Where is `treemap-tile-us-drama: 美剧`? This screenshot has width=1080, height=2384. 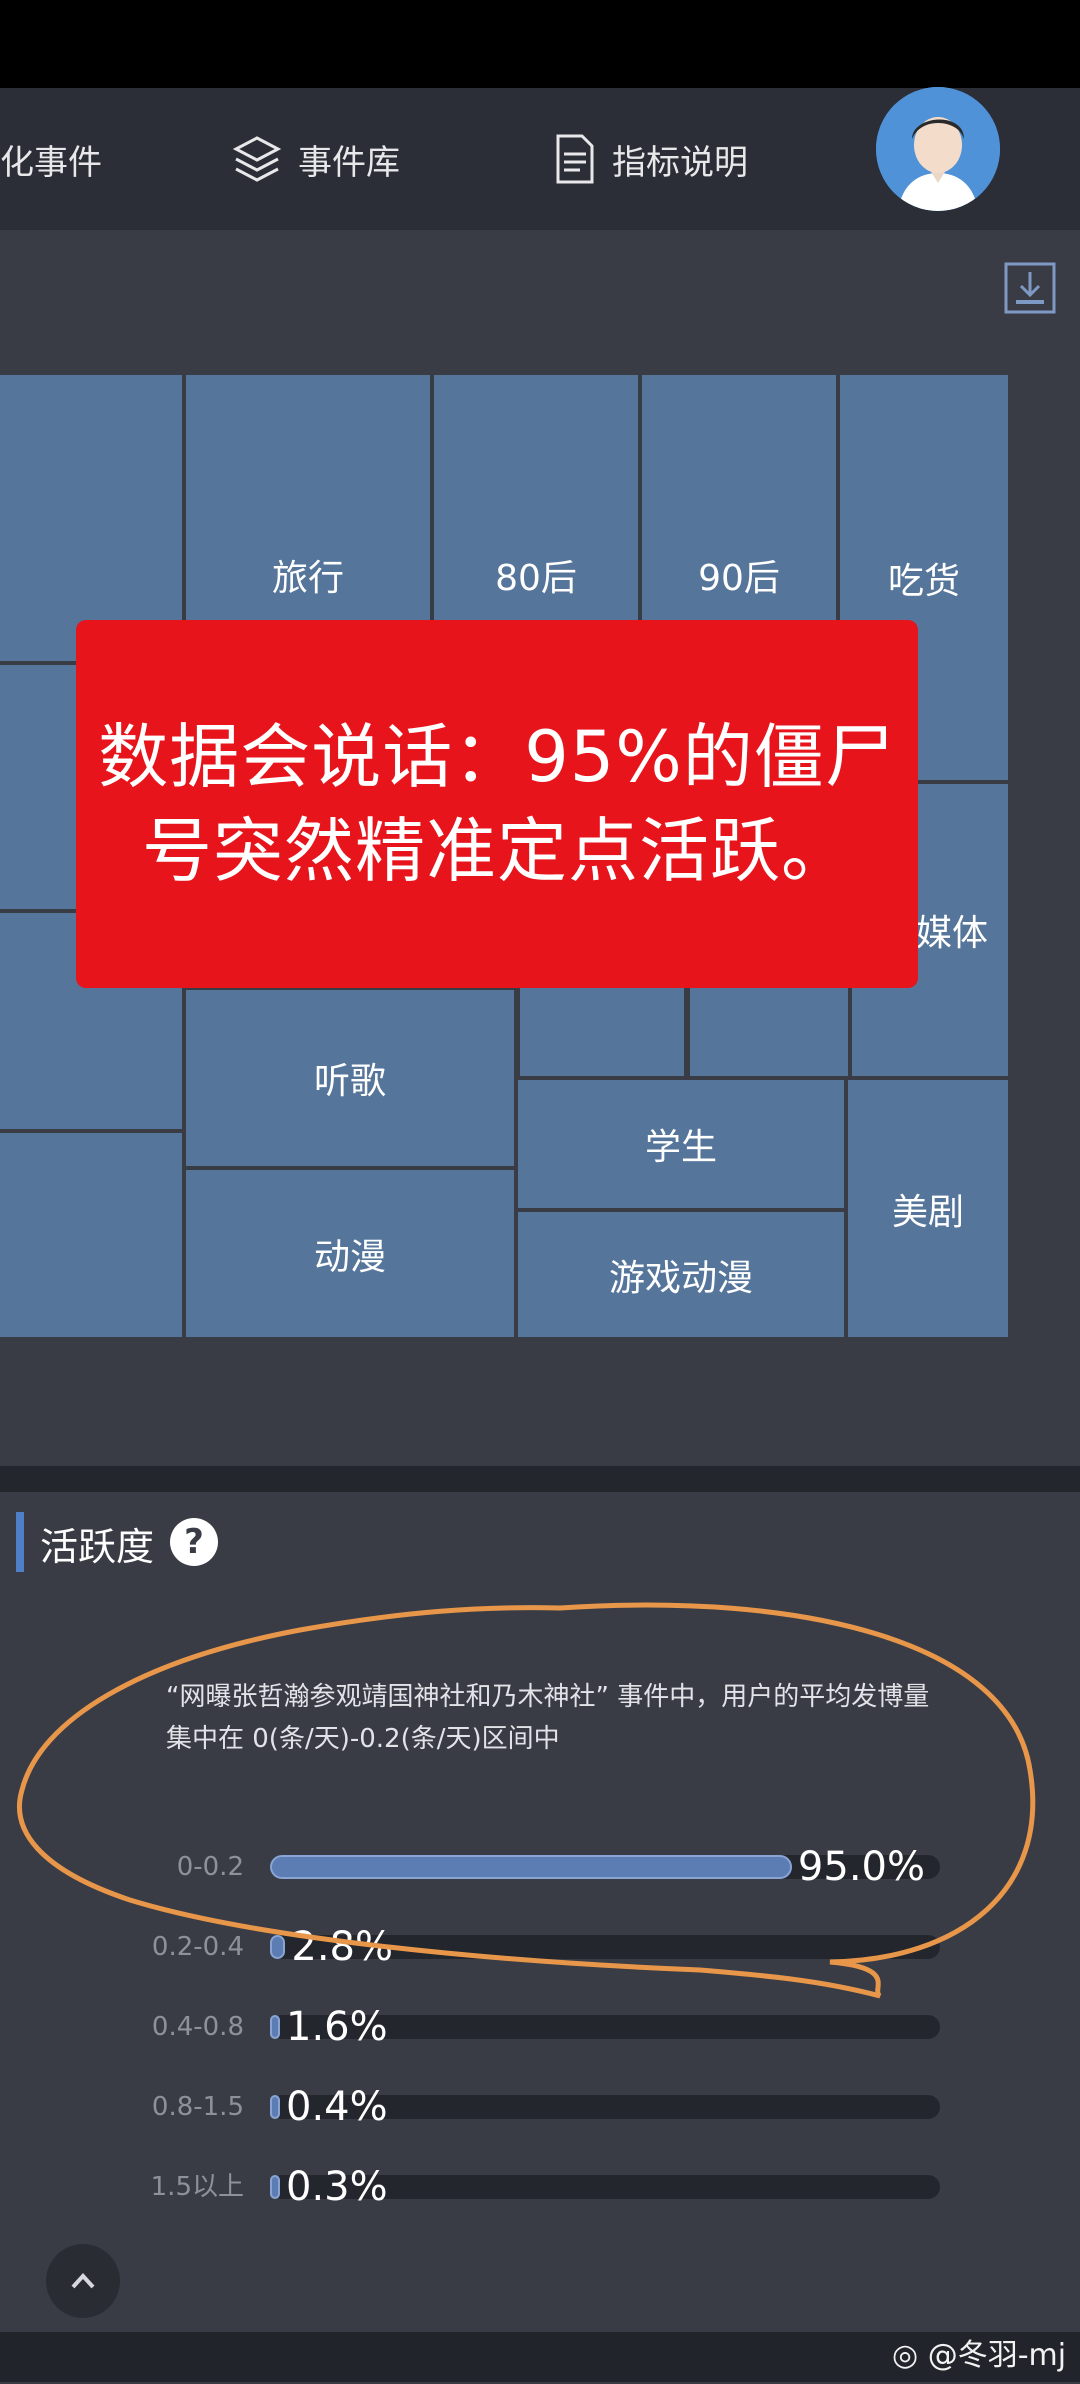
treemap-tile-us-drama: 美剧 is located at coordinates (928, 1208).